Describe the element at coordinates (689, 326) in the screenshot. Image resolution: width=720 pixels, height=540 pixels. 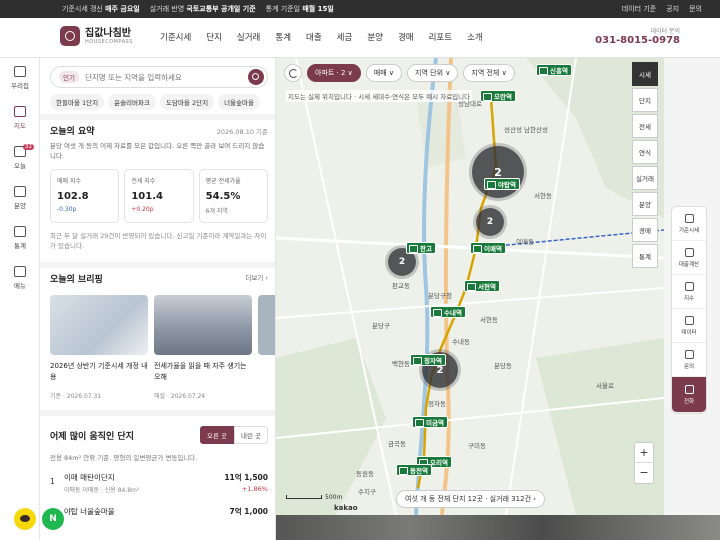
I see `tool-data: 데이터` at that location.